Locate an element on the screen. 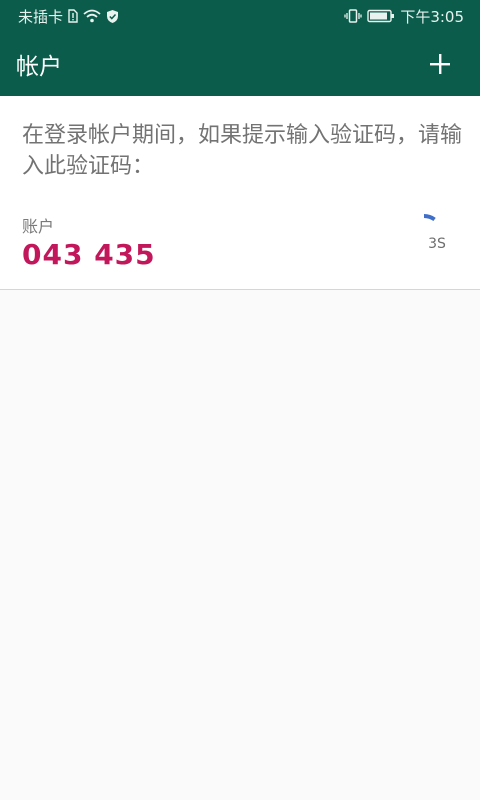 The height and width of the screenshot is (800, 480). vibrate-icon is located at coordinates (353, 16).